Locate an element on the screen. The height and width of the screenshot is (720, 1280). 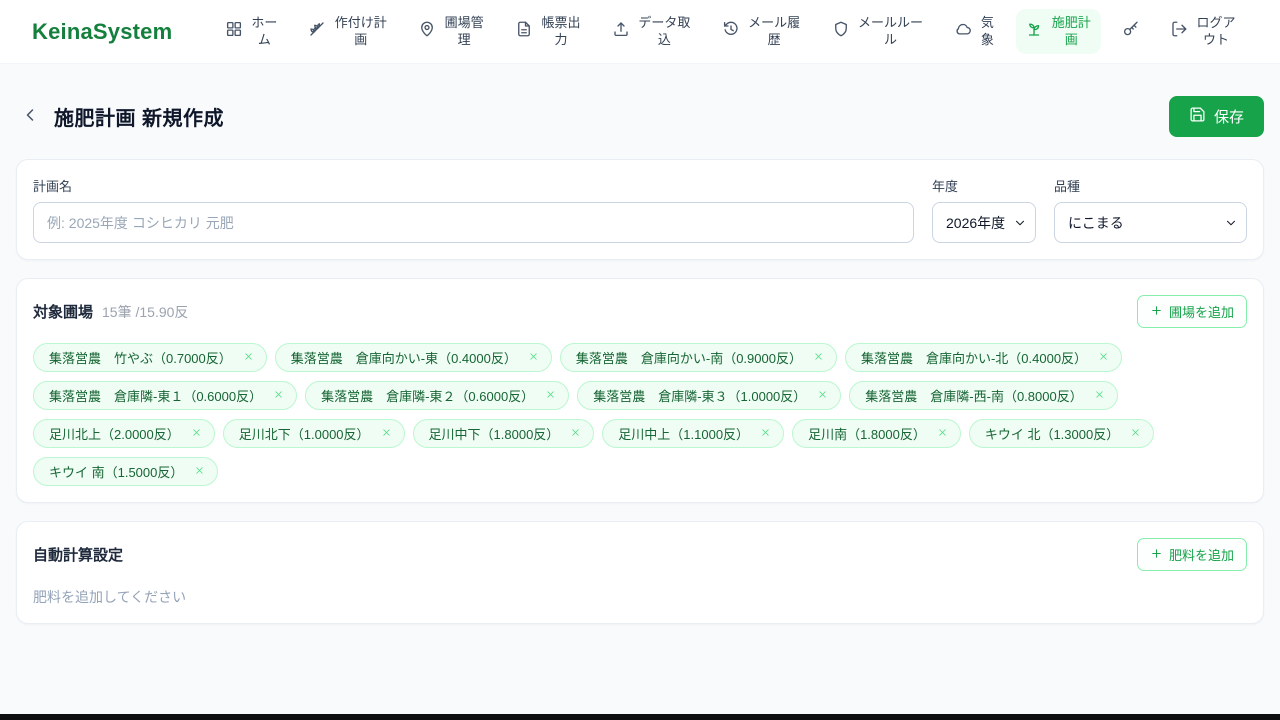
nav-item-logout: ログアウト is located at coordinates (1203, 32).